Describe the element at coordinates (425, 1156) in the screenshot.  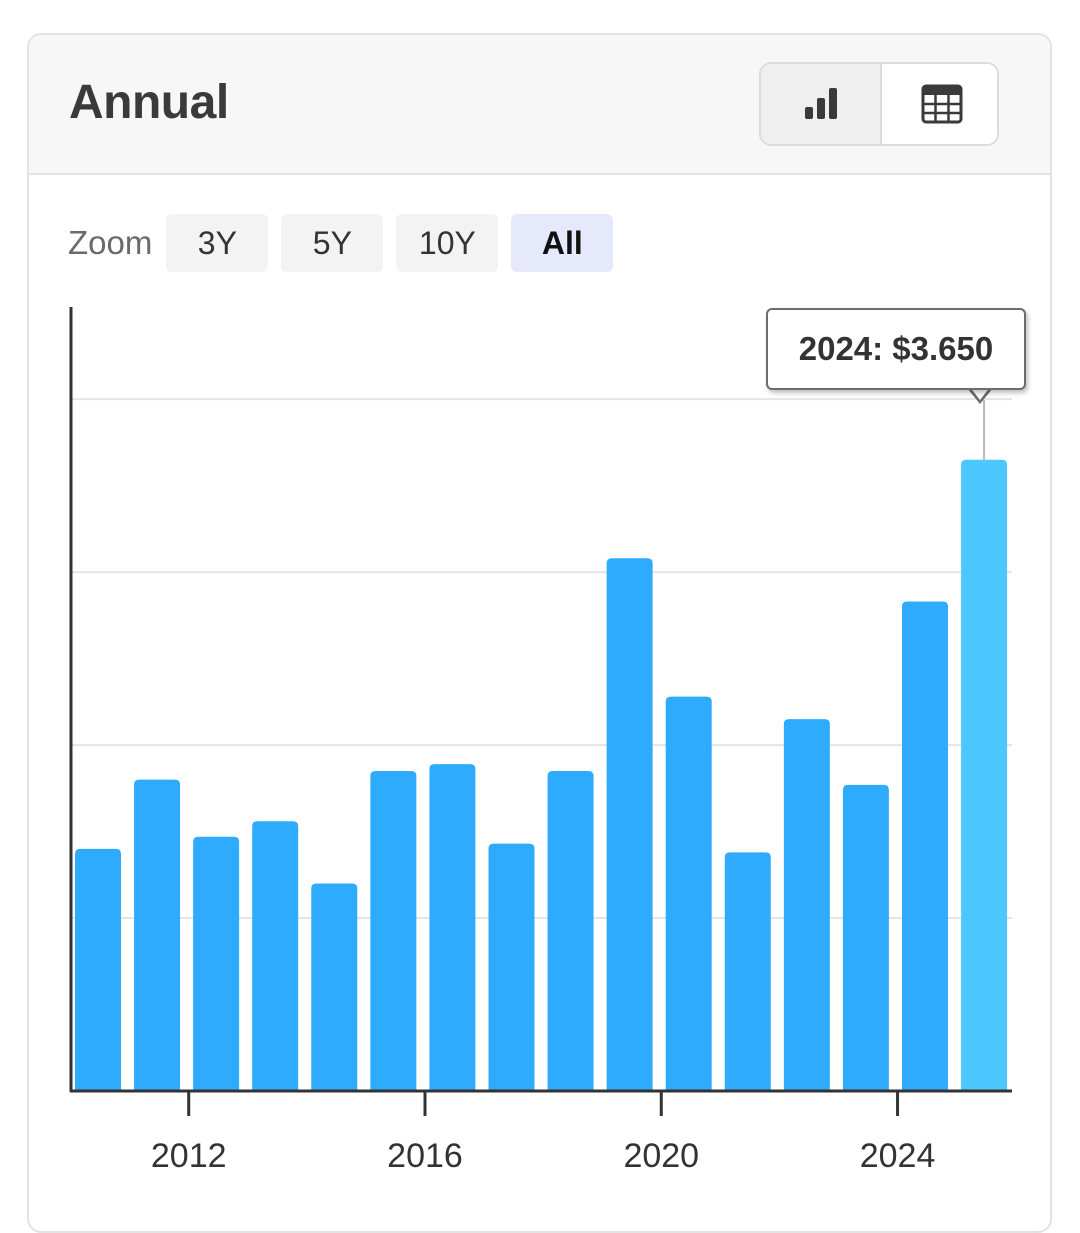
I see `x-tick-label: 2016` at that location.